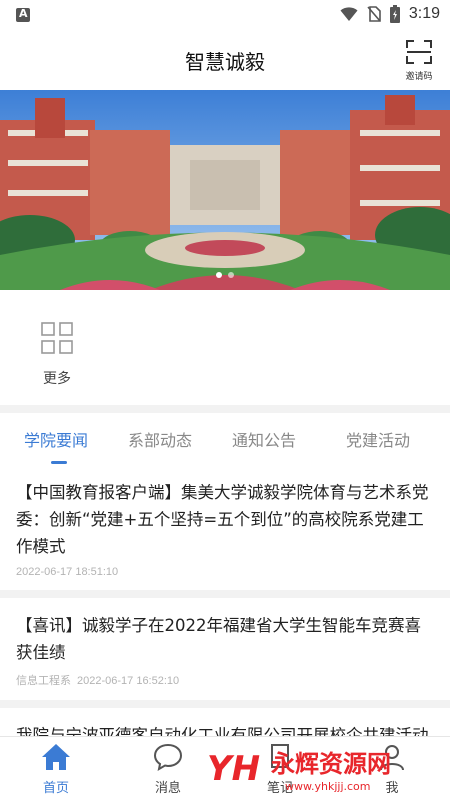  Describe the element at coordinates (59, 462) in the screenshot. I see `active-tab-indicator` at that location.